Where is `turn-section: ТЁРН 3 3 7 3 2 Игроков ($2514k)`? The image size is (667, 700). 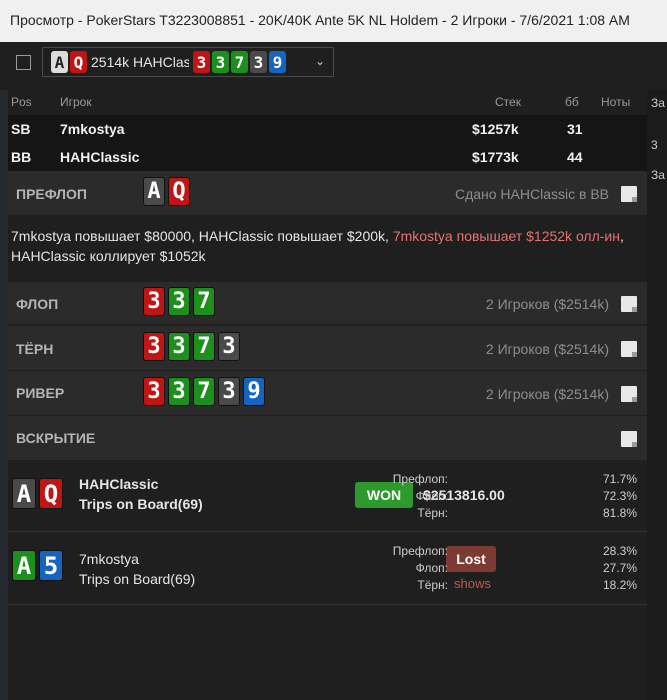 turn-section: ТЁРН 3 3 7 3 2 Игроков ($2514k) is located at coordinates (327, 348).